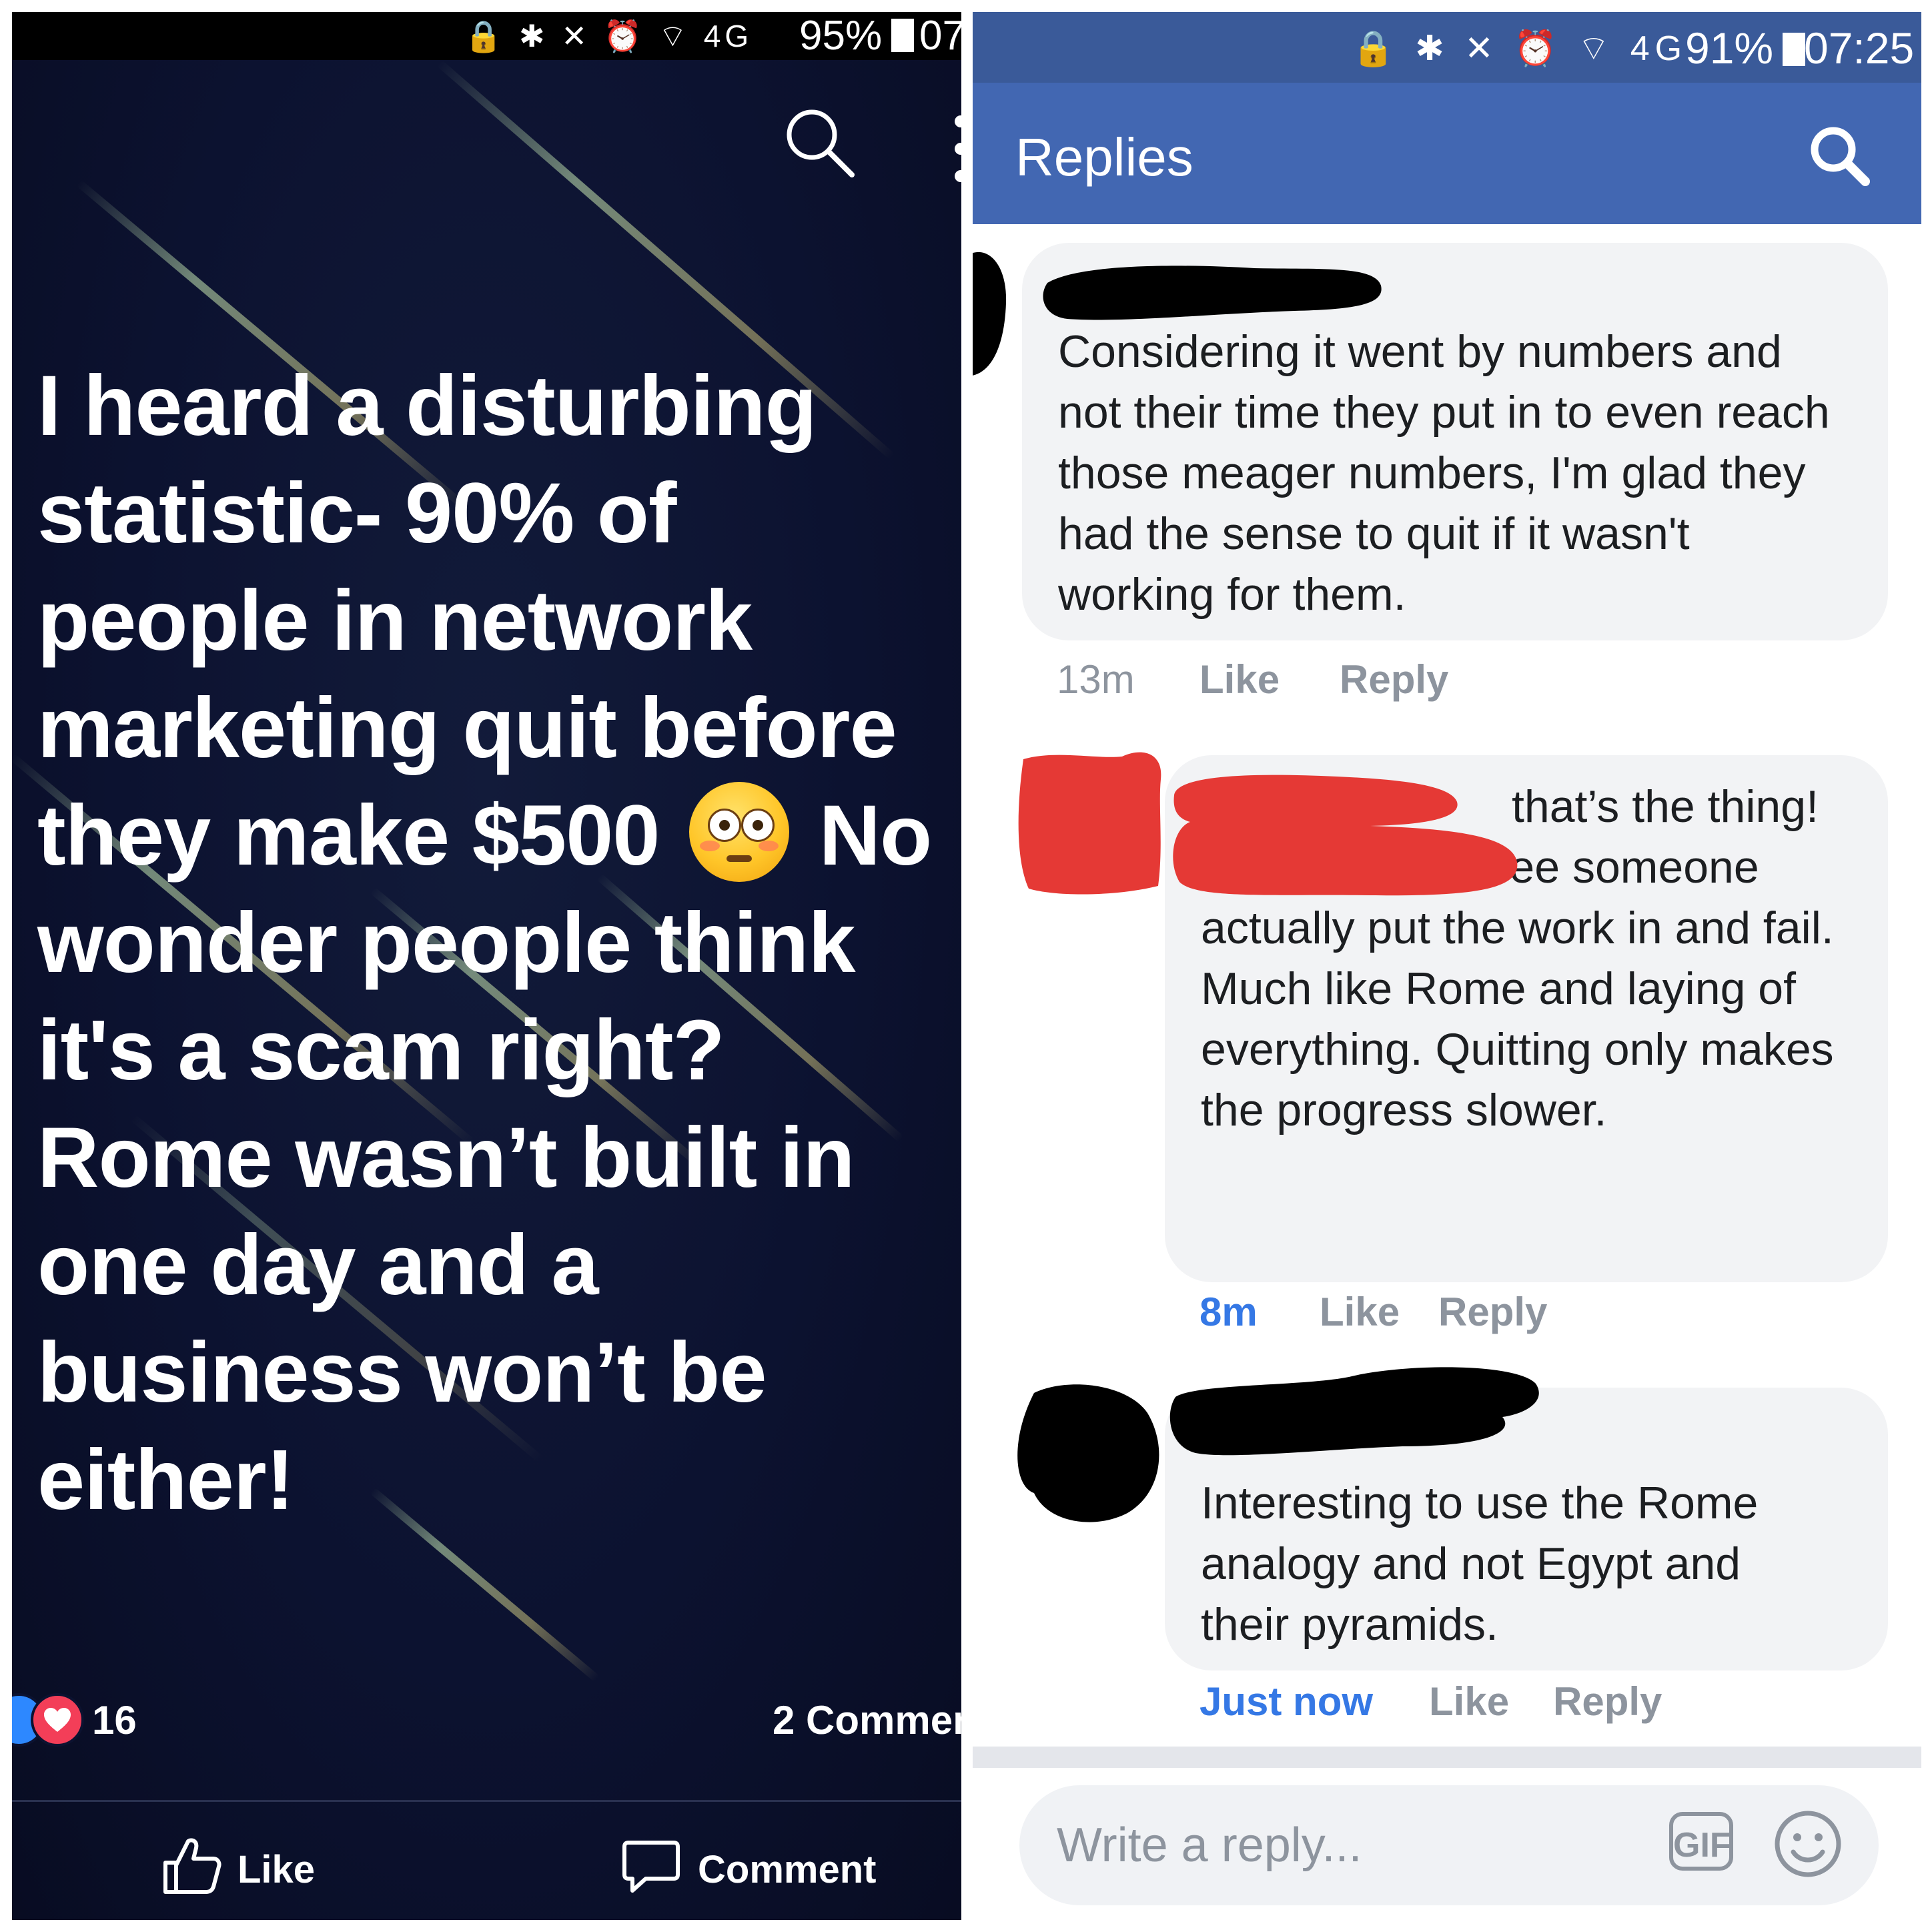 Image resolution: width=1932 pixels, height=1932 pixels. Describe the element at coordinates (1449, 1845) in the screenshot. I see `reply-input: Write a reply... GIF` at that location.